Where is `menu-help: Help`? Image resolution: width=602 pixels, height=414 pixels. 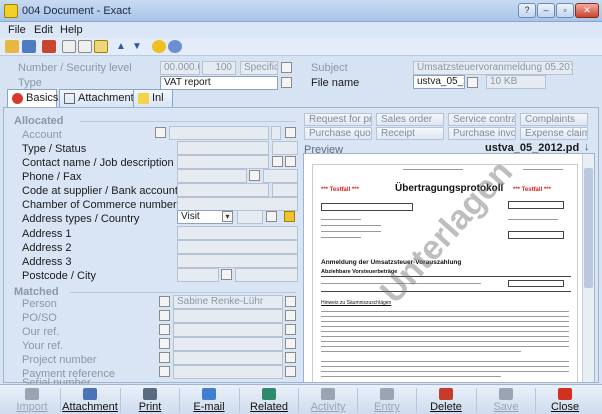
menu-help: Help is located at coordinates (71, 30).